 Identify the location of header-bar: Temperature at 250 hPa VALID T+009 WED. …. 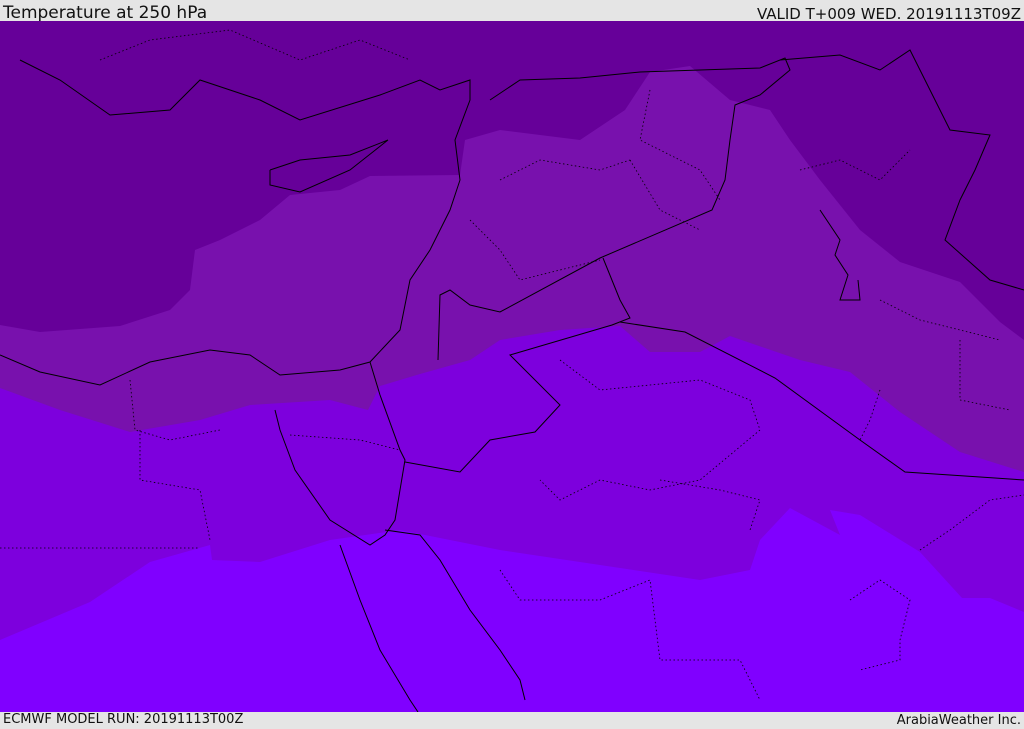
(512, 11).